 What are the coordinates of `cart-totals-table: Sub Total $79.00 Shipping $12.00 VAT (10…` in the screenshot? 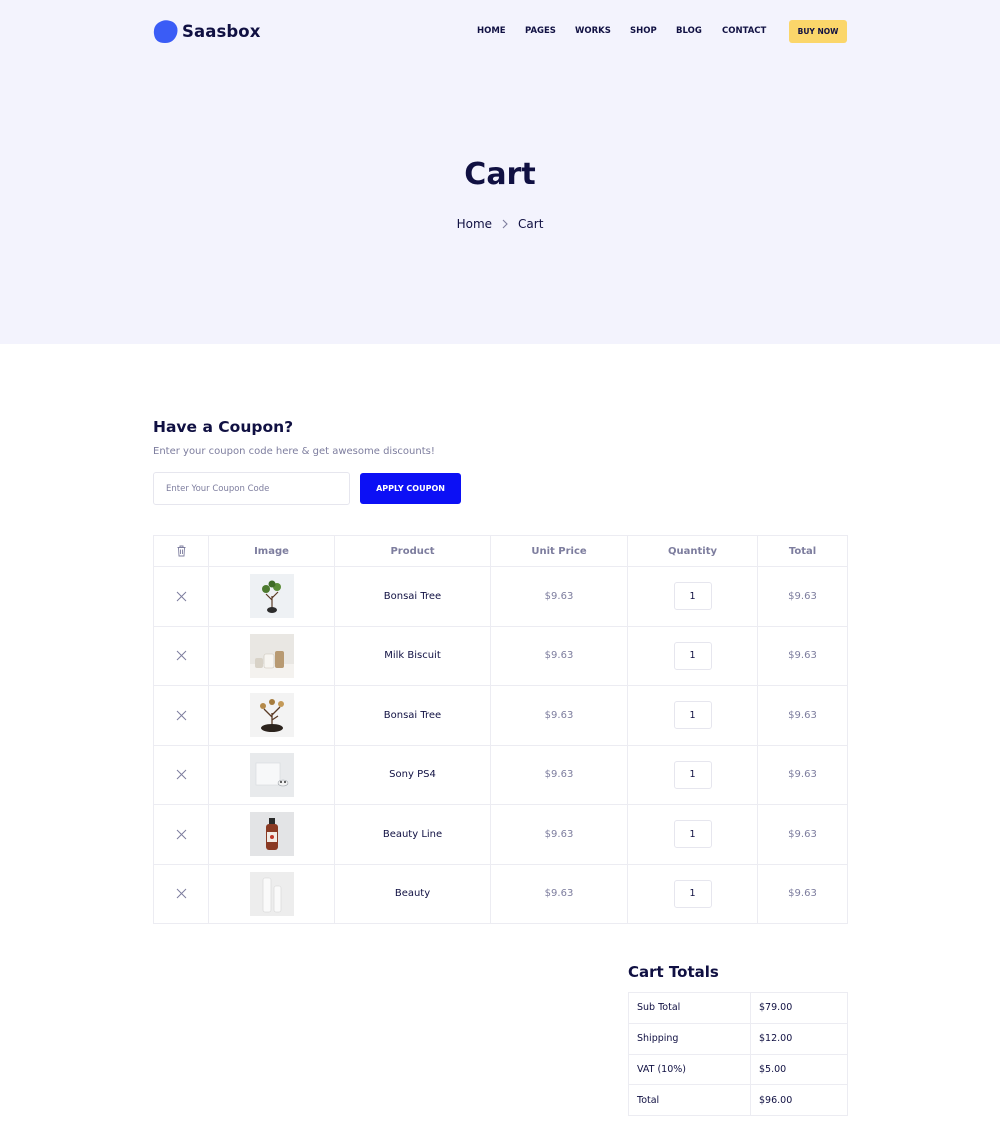 It's located at (738, 1054).